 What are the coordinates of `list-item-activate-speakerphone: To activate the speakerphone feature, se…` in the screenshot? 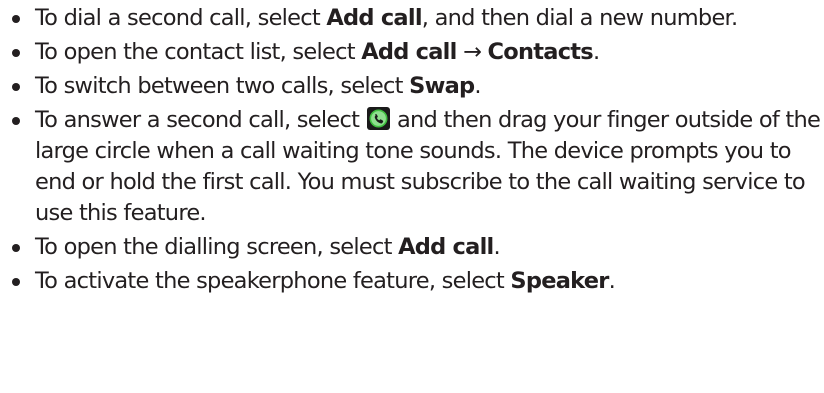 It's located at (412, 281).